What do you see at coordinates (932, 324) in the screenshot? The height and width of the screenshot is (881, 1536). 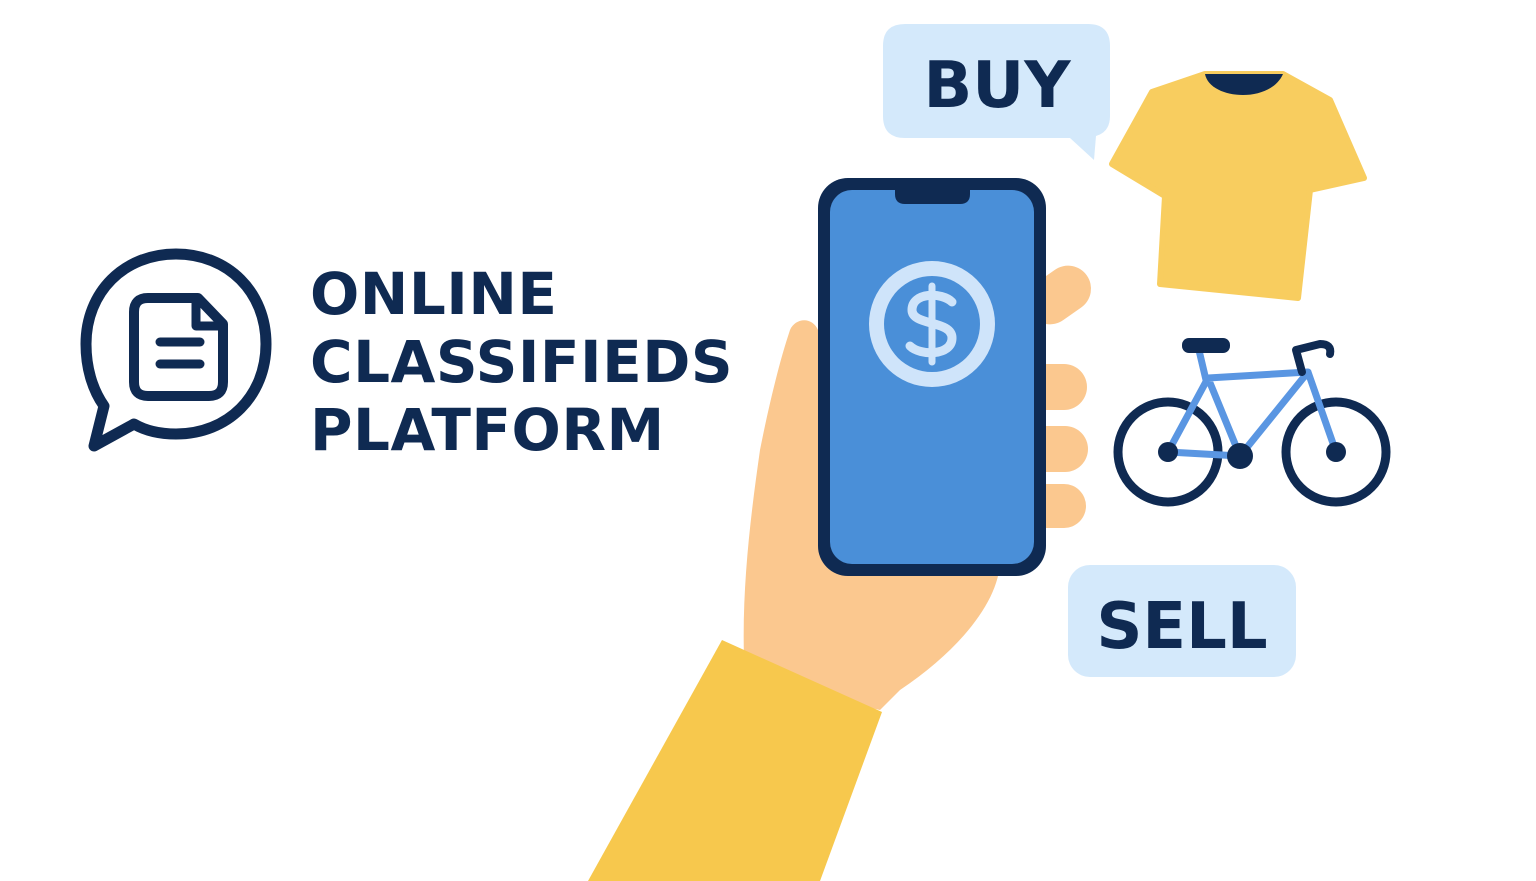 I see `dollar-coin-icon` at bounding box center [932, 324].